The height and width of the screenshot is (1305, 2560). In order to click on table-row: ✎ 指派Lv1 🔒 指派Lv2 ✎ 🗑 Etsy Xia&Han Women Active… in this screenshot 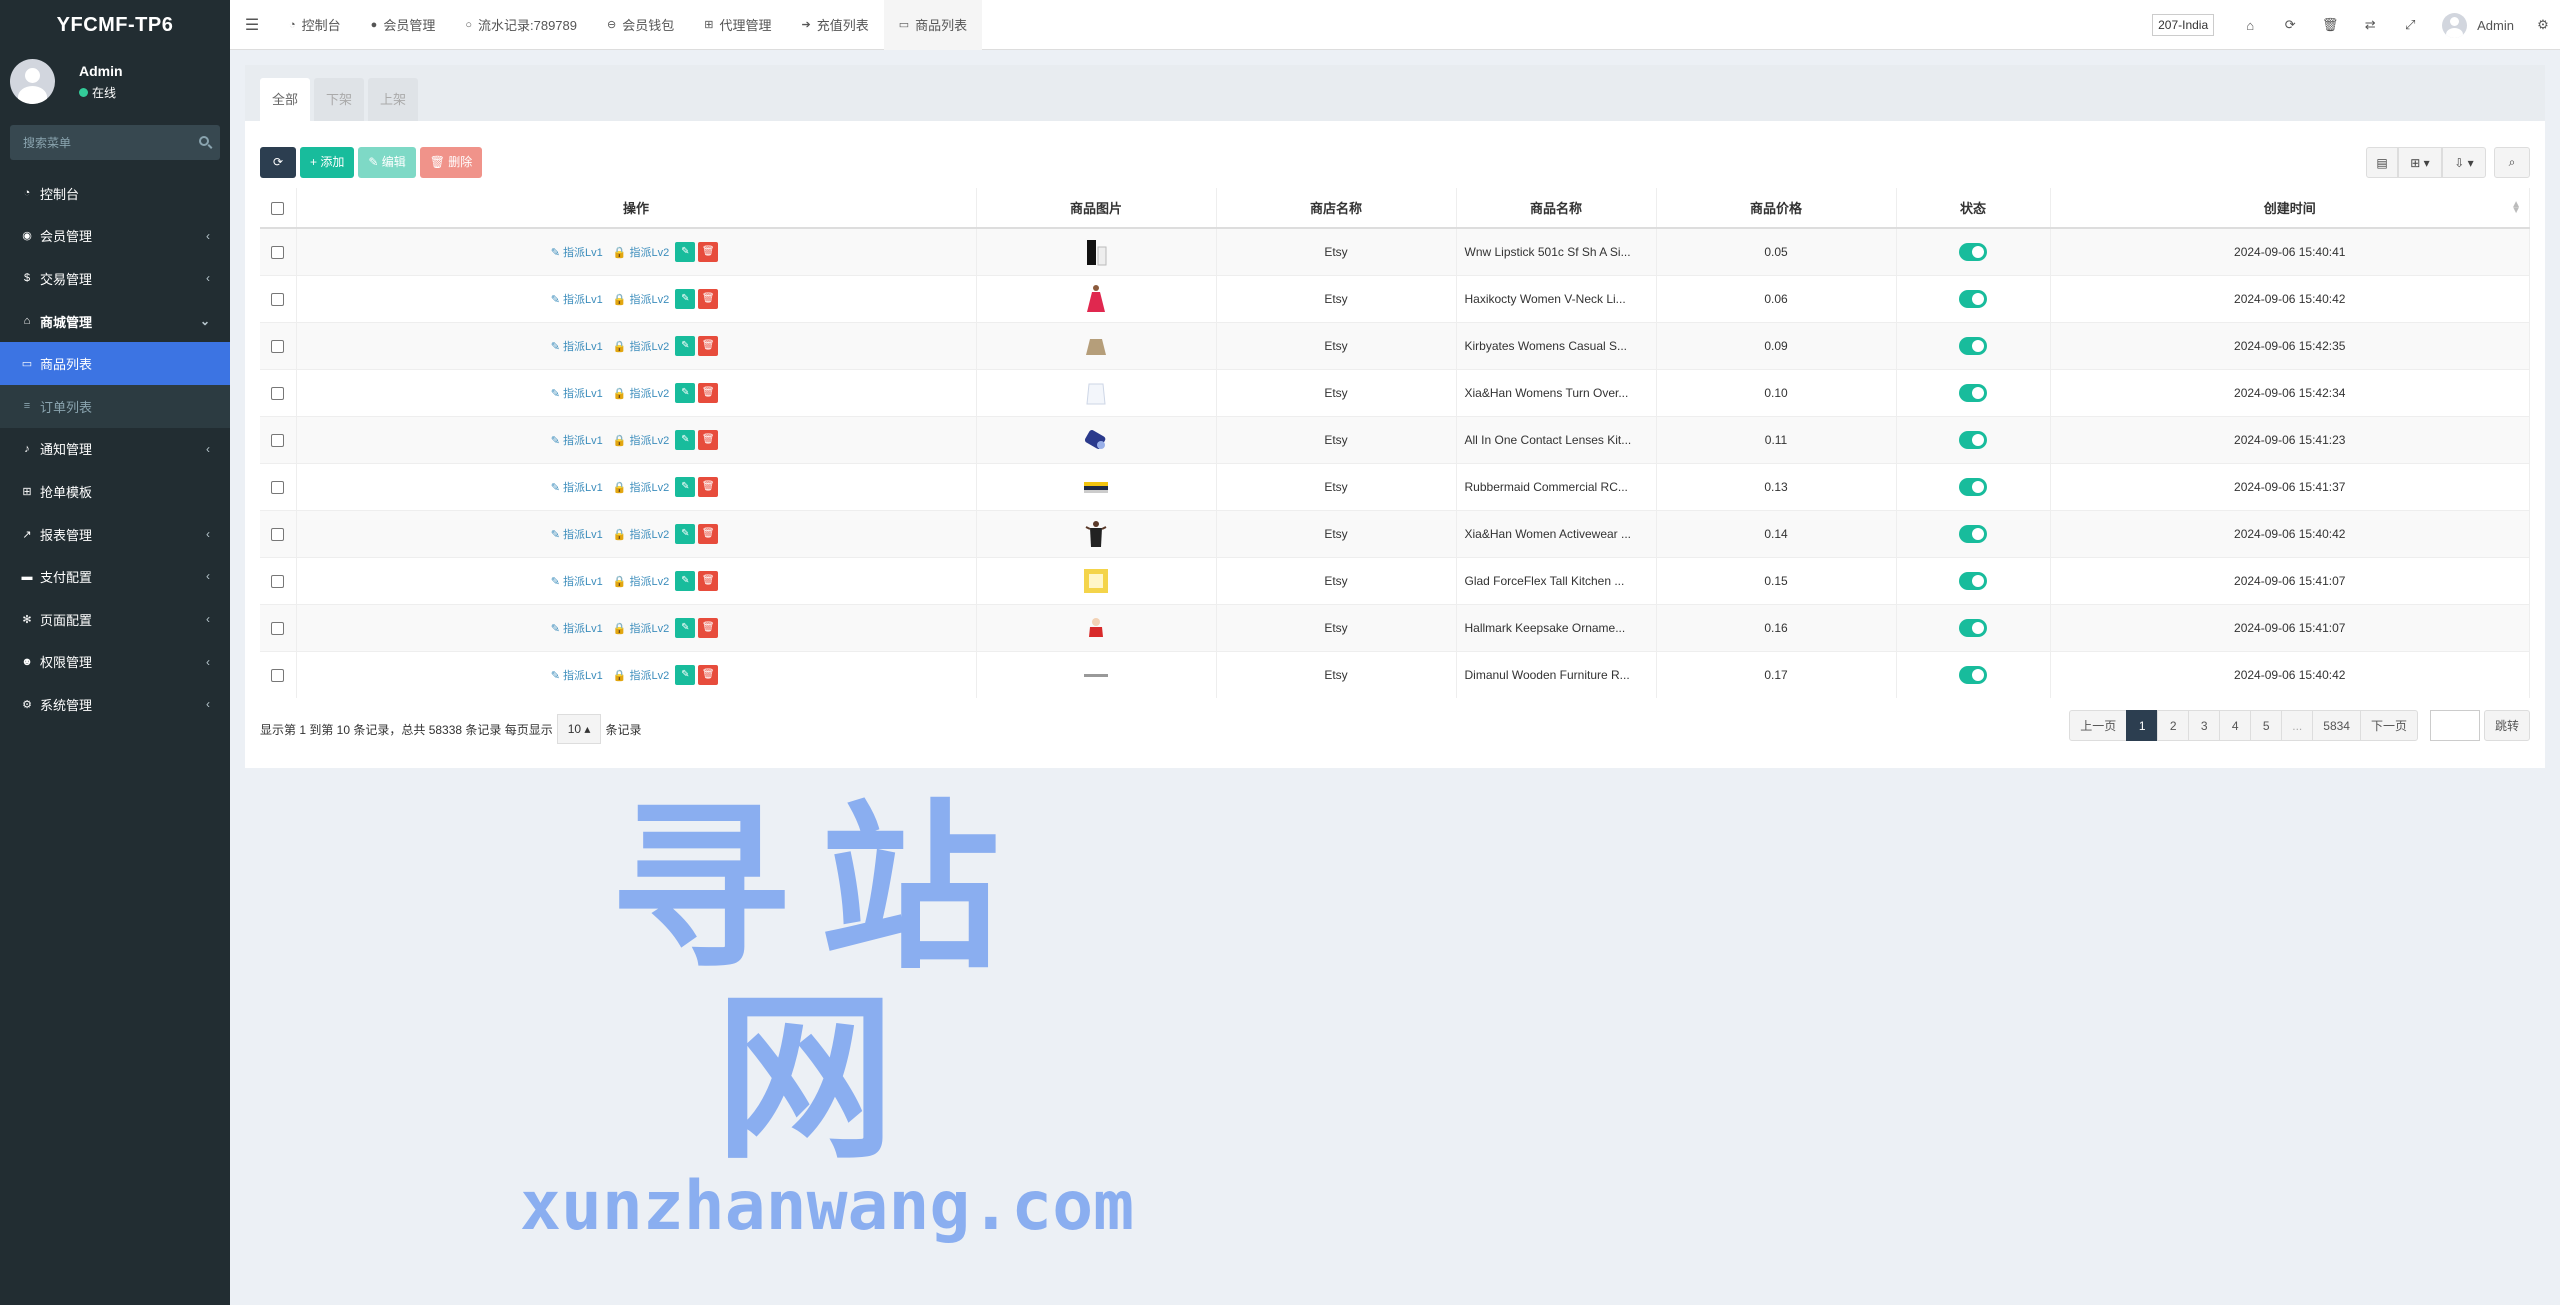, I will do `click(1395, 533)`.